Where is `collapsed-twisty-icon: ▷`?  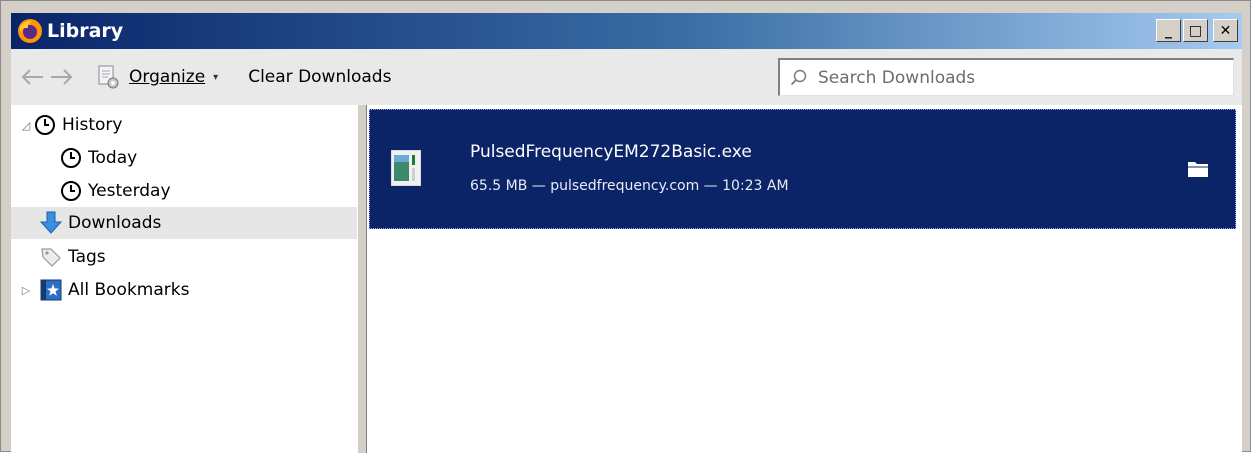 collapsed-twisty-icon: ▷ is located at coordinates (26, 290).